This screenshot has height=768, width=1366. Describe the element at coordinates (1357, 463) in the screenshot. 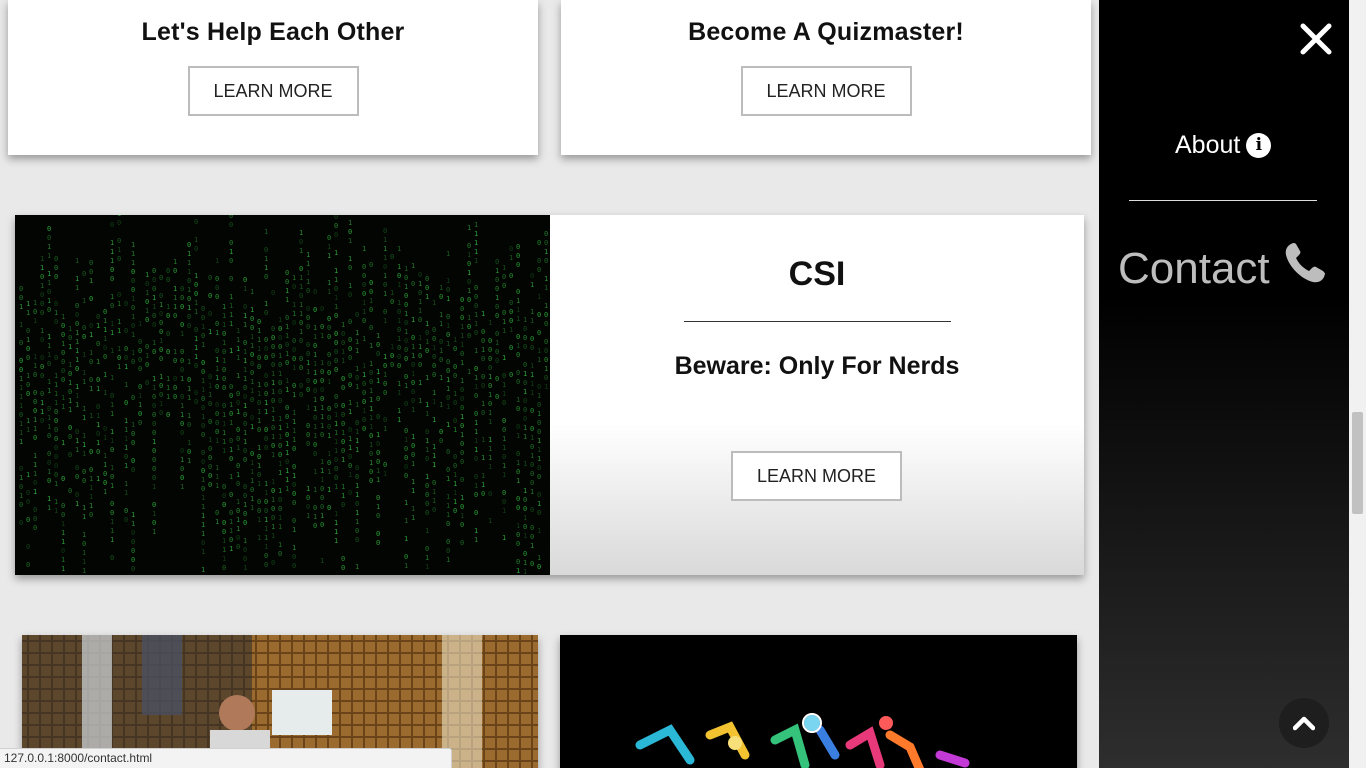

I see `scrollbar-thumb` at that location.